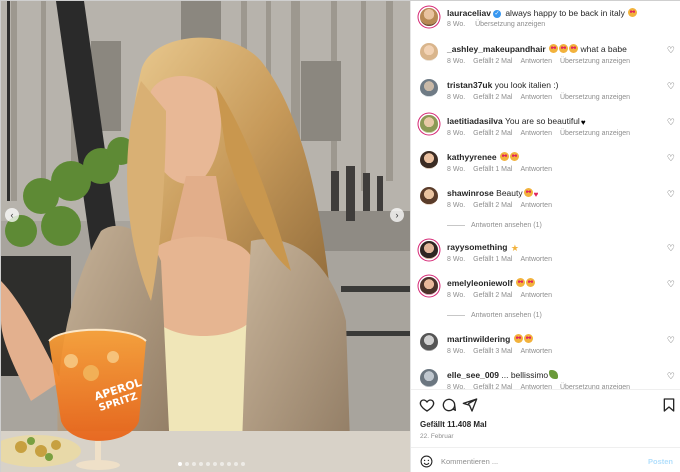  What do you see at coordinates (473, 375) in the screenshot?
I see `commenter-username: elle_see_009` at bounding box center [473, 375].